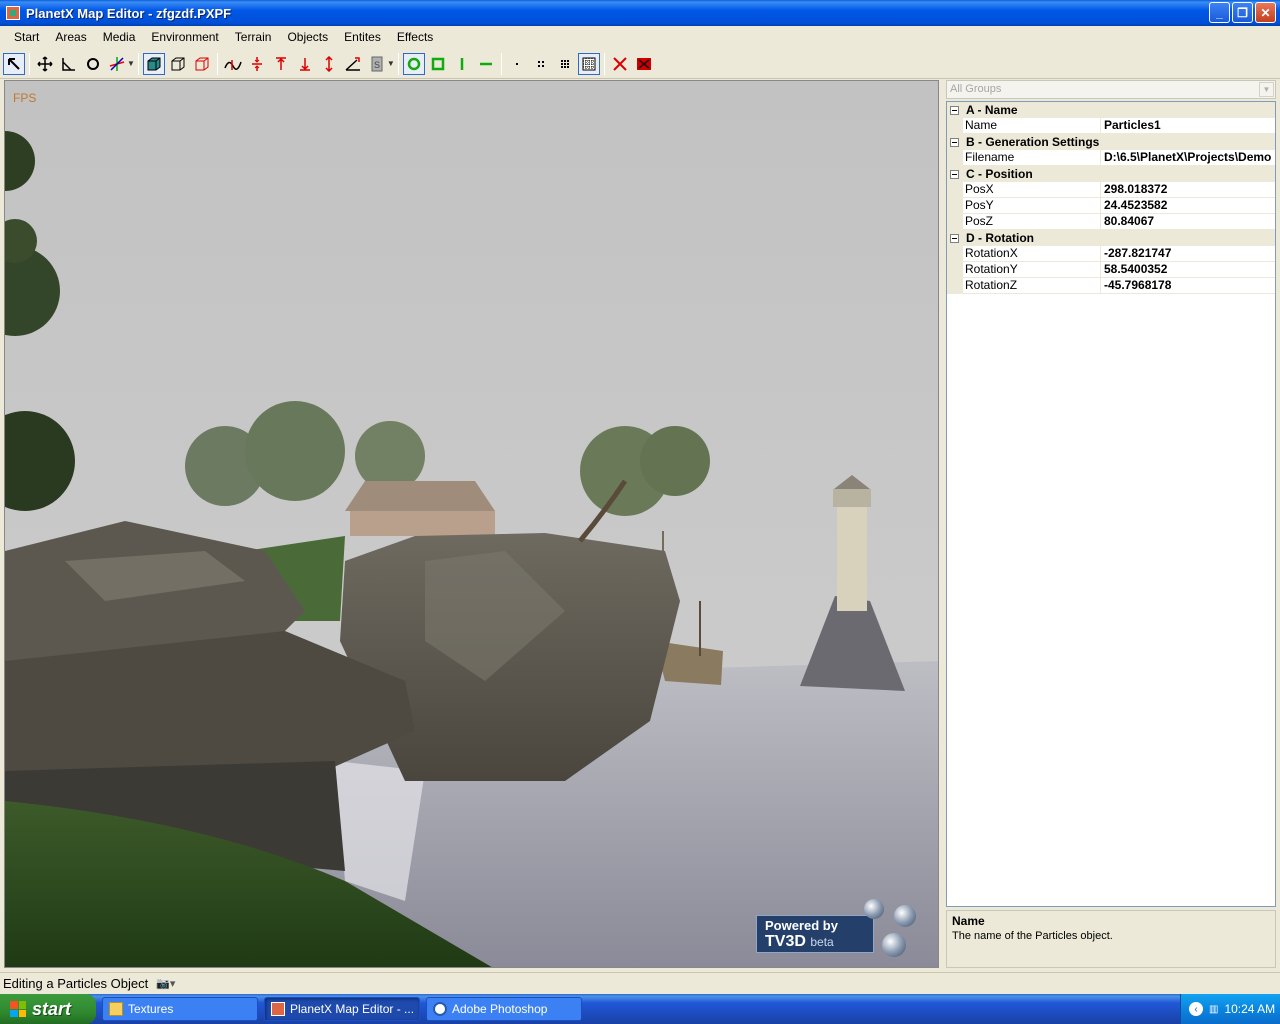 This screenshot has width=1280, height=1024. I want to click on property-value: -287.821747, so click(1188, 254).